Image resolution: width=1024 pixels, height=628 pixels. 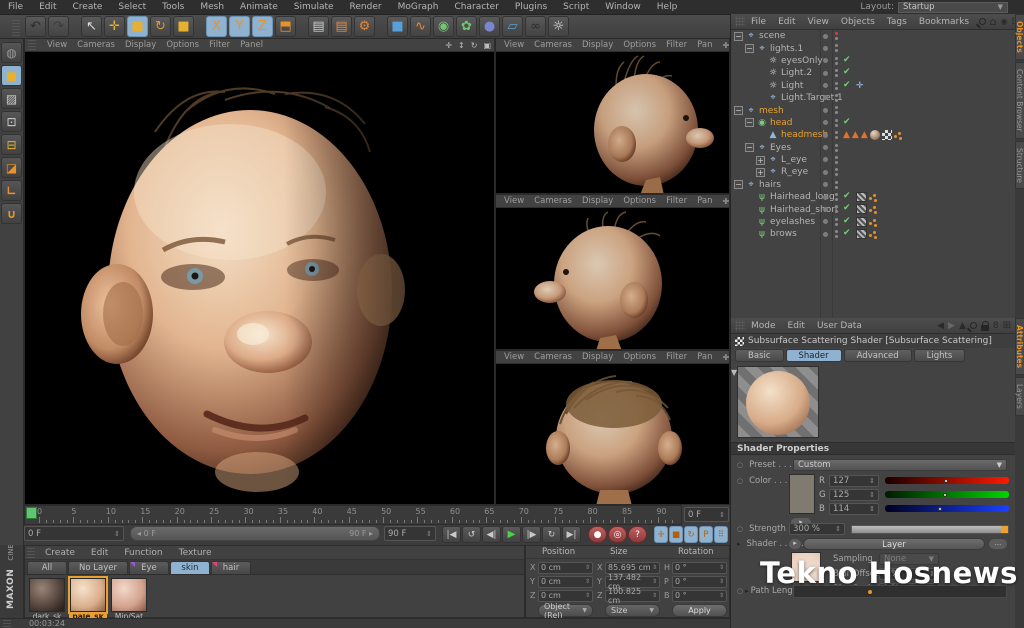 What do you see at coordinates (870, 592) in the screenshot?
I see `gradient-knot` at bounding box center [870, 592].